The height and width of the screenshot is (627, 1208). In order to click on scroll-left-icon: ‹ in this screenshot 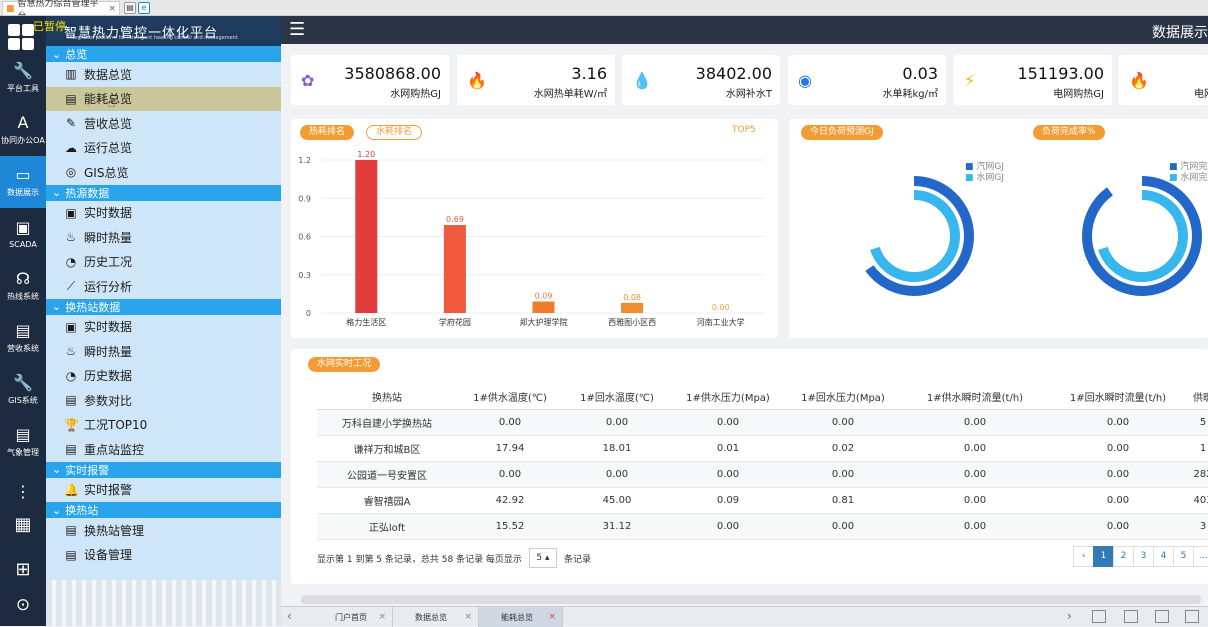, I will do `click(289, 616)`.